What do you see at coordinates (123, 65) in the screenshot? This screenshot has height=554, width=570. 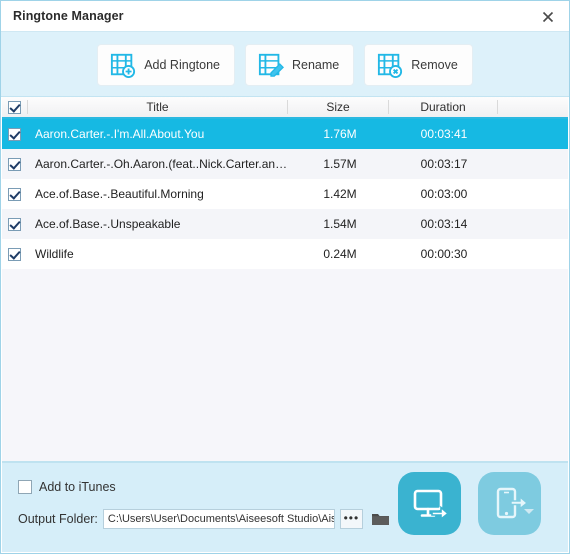 I see `film-add-icon` at bounding box center [123, 65].